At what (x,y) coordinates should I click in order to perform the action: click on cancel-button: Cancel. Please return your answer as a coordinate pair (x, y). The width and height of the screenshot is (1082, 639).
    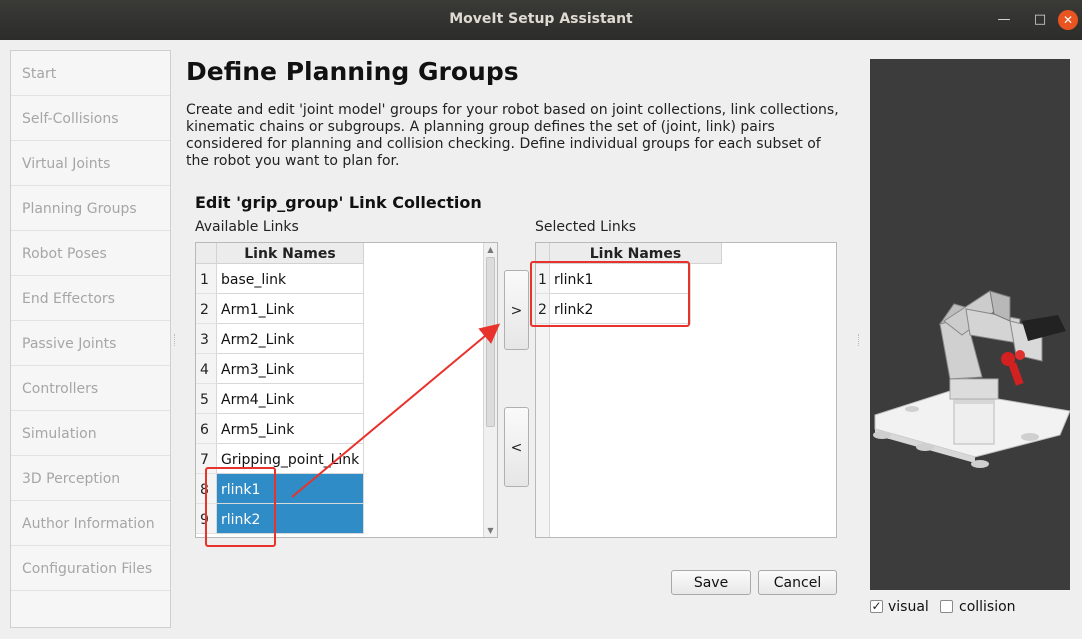
    Looking at the image, I should click on (797, 582).